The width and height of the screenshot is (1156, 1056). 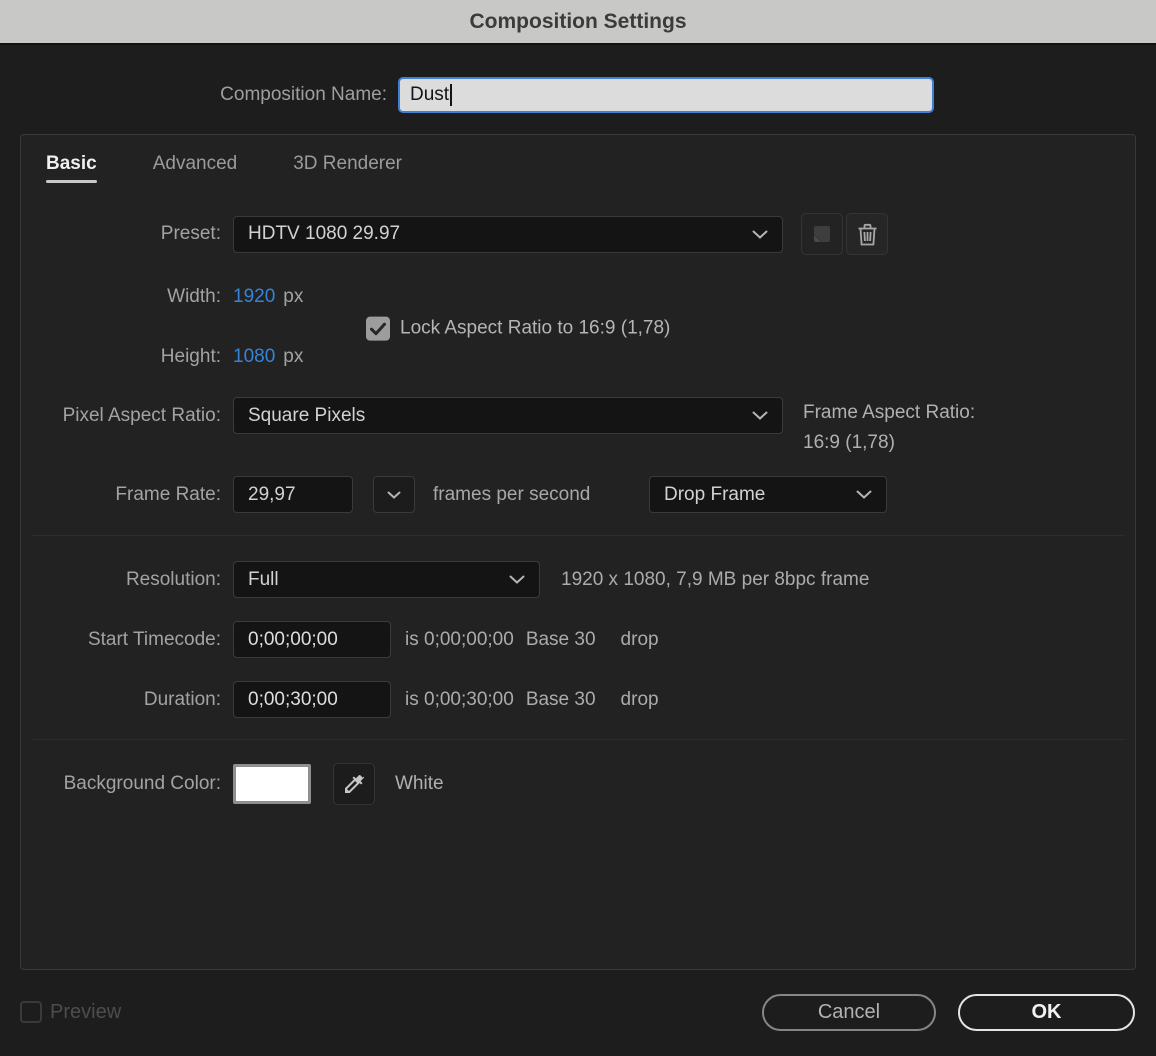 What do you see at coordinates (512, 494) in the screenshot?
I see `frames-per-second-label: frames per second` at bounding box center [512, 494].